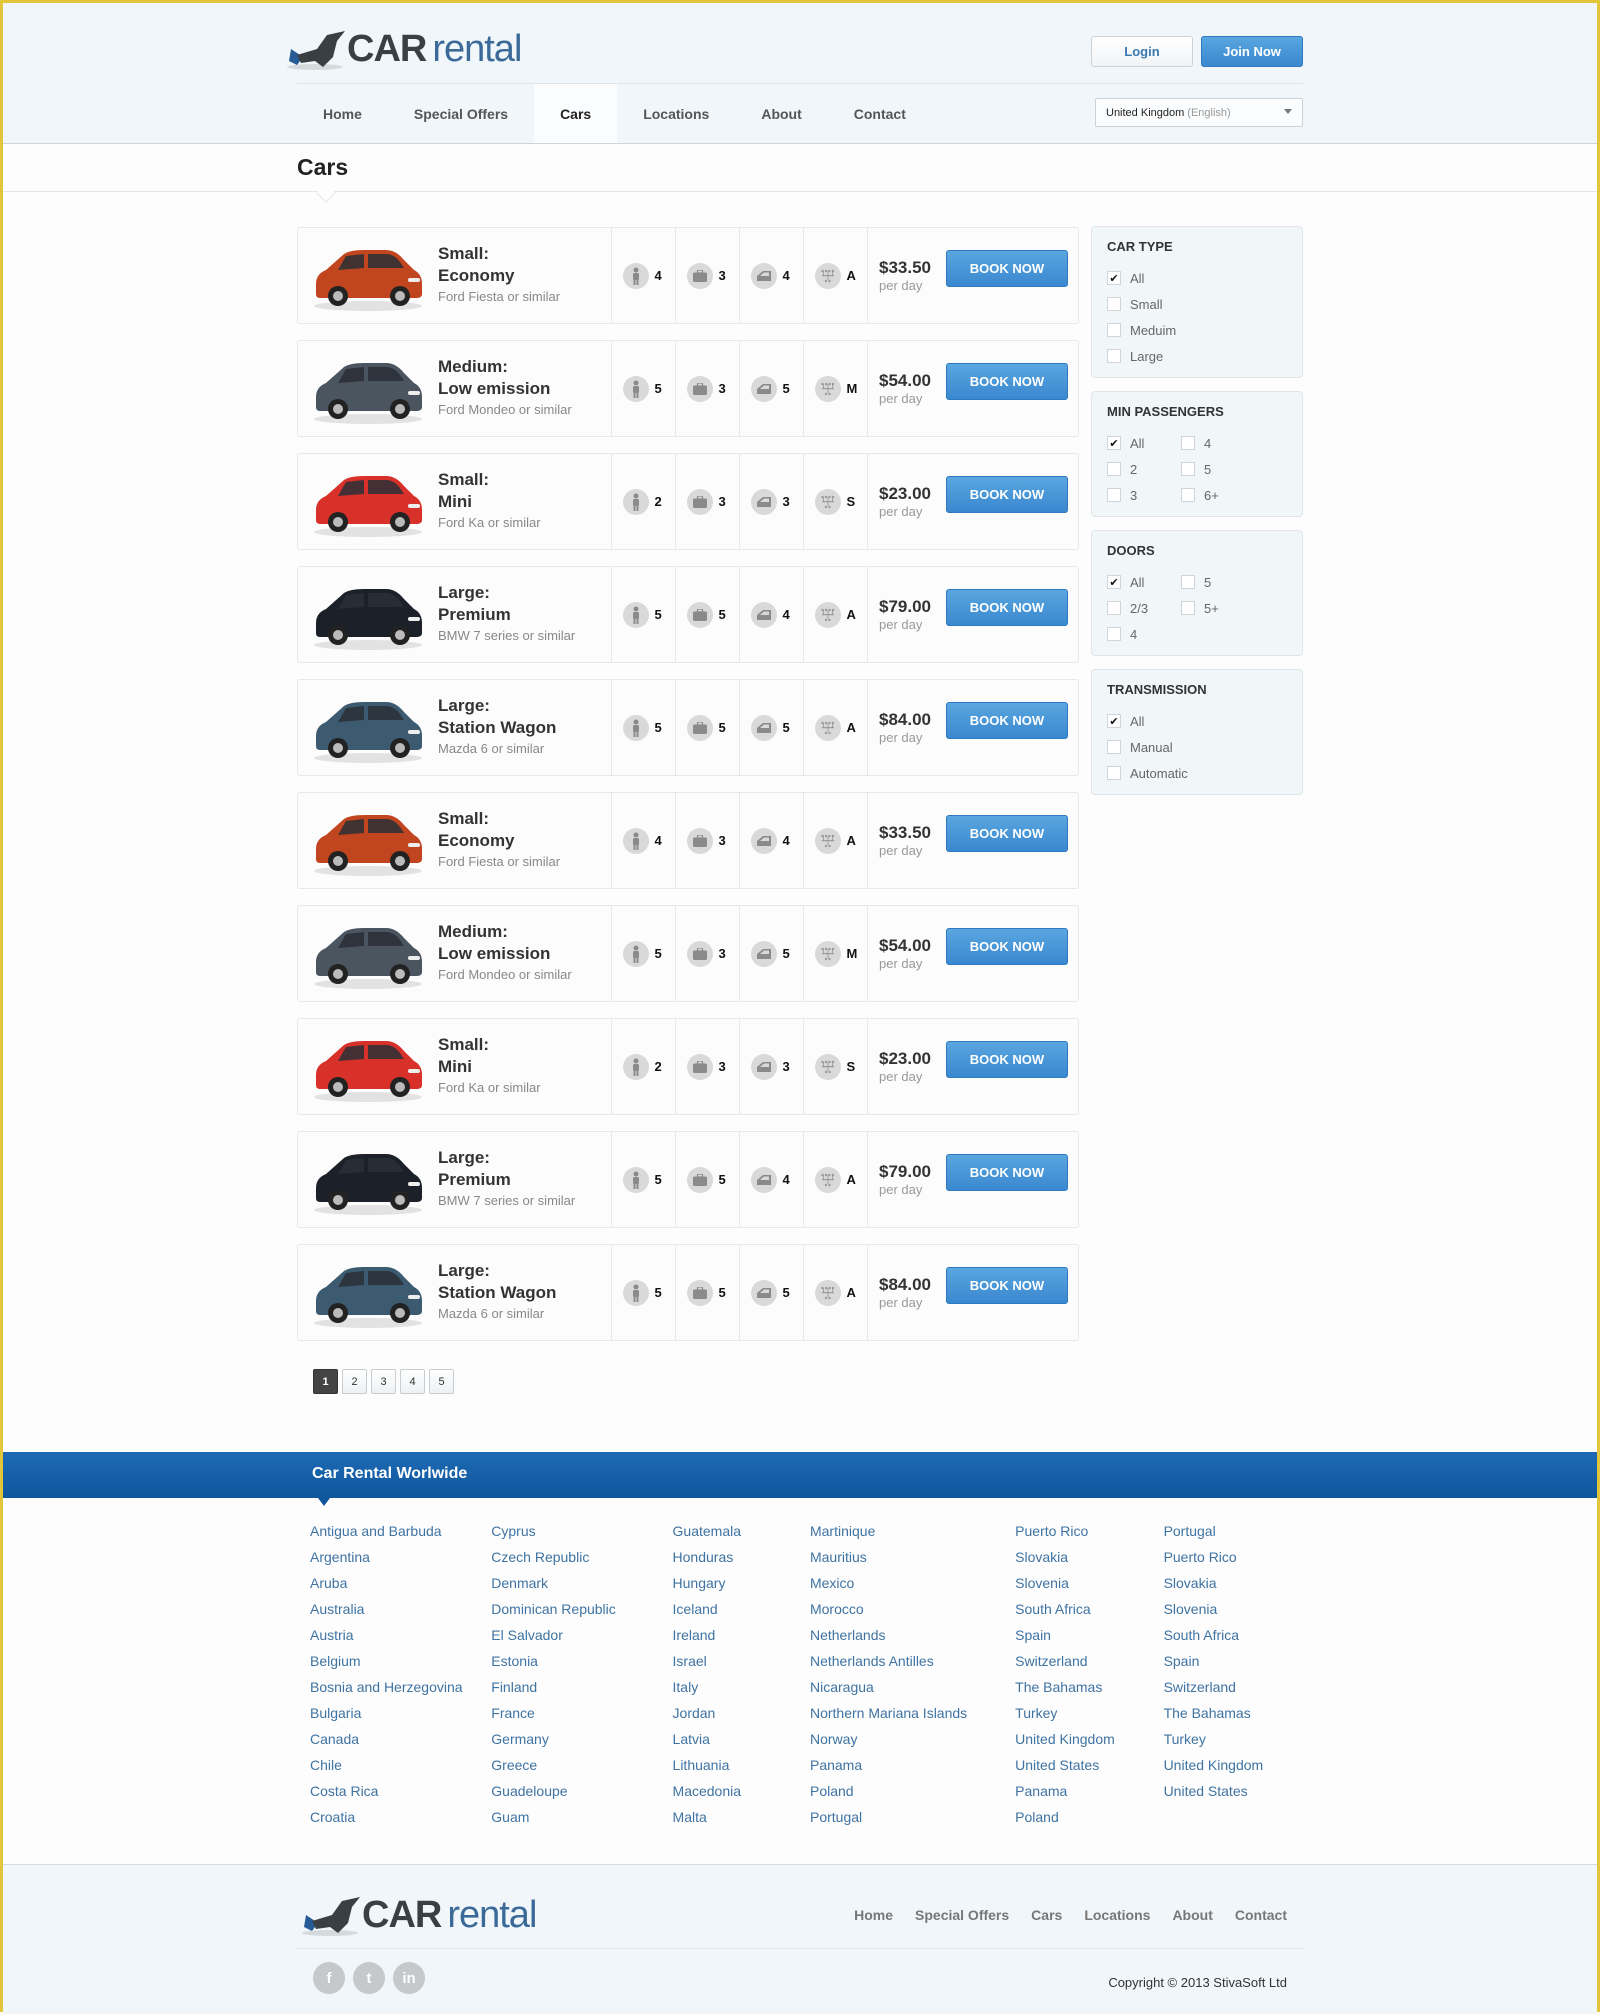  What do you see at coordinates (1221, 582) in the screenshot?
I see `filter-option: 5` at bounding box center [1221, 582].